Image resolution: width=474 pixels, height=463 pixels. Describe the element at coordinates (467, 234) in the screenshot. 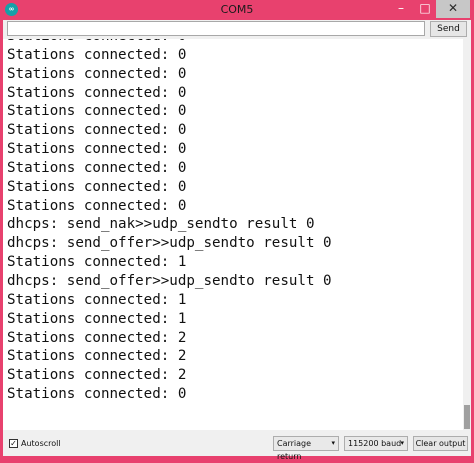

I see `scrollbar` at that location.